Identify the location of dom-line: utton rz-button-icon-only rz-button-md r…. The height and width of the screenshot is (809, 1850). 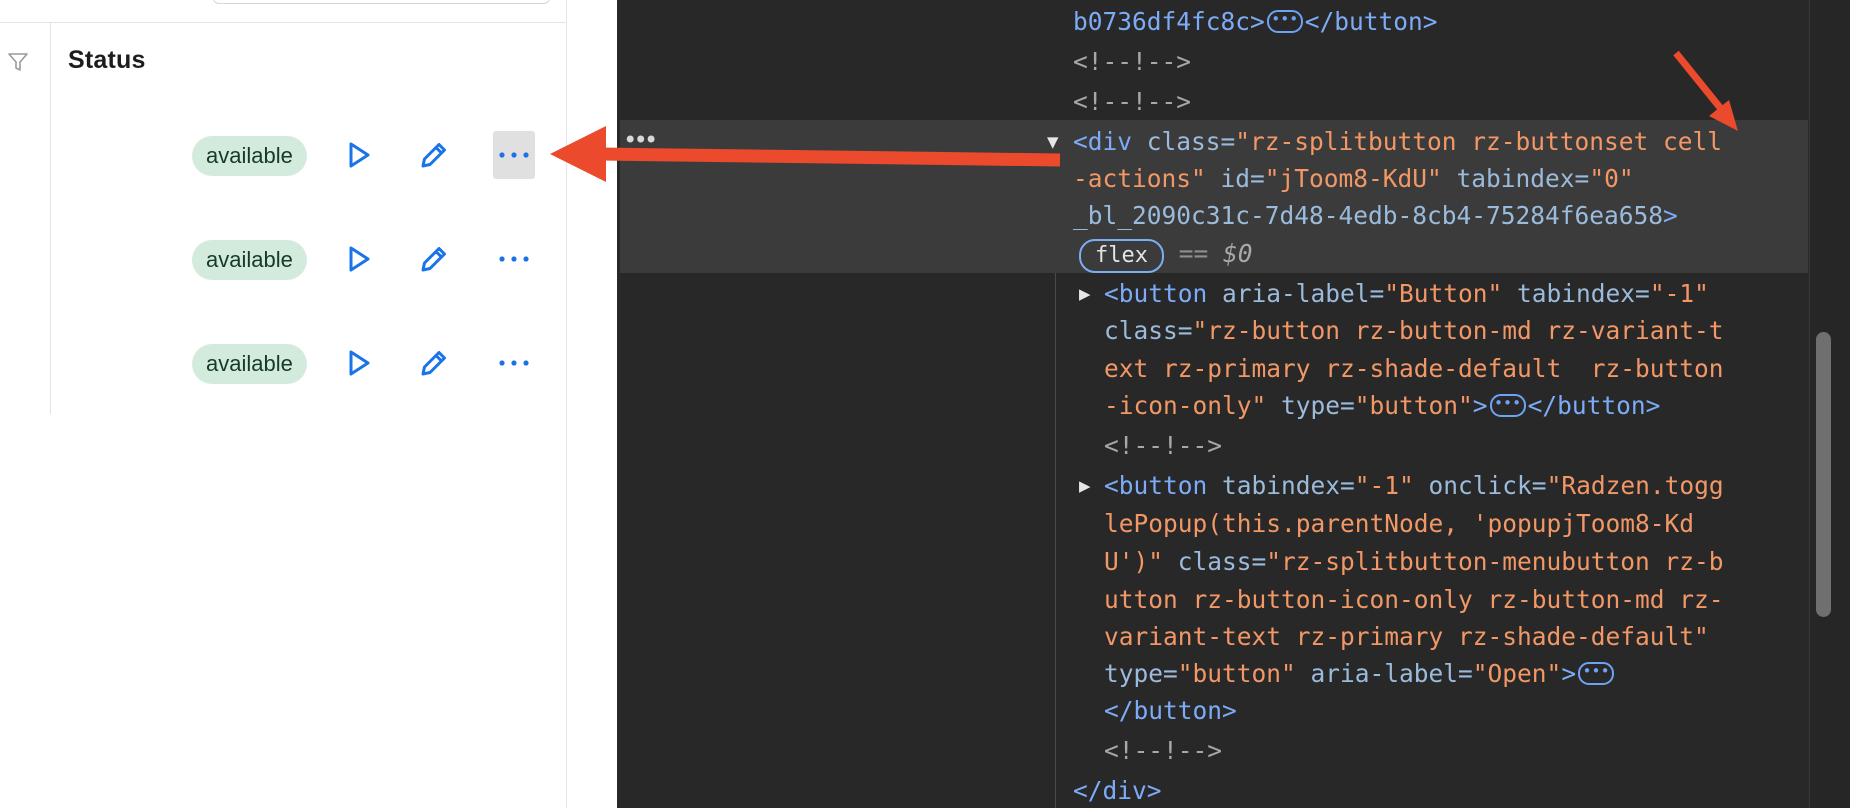
(1414, 600).